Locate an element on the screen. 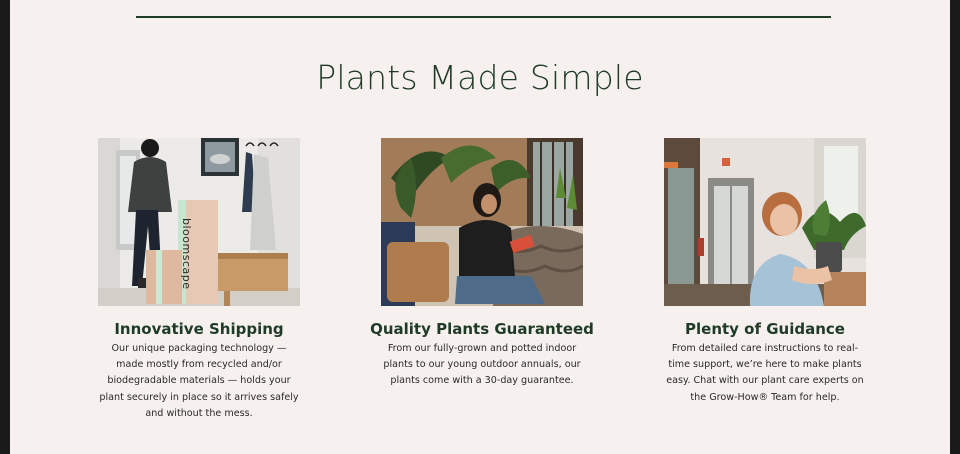 The height and width of the screenshot is (454, 960). box-brand-print: bloomscape is located at coordinates (186, 254).